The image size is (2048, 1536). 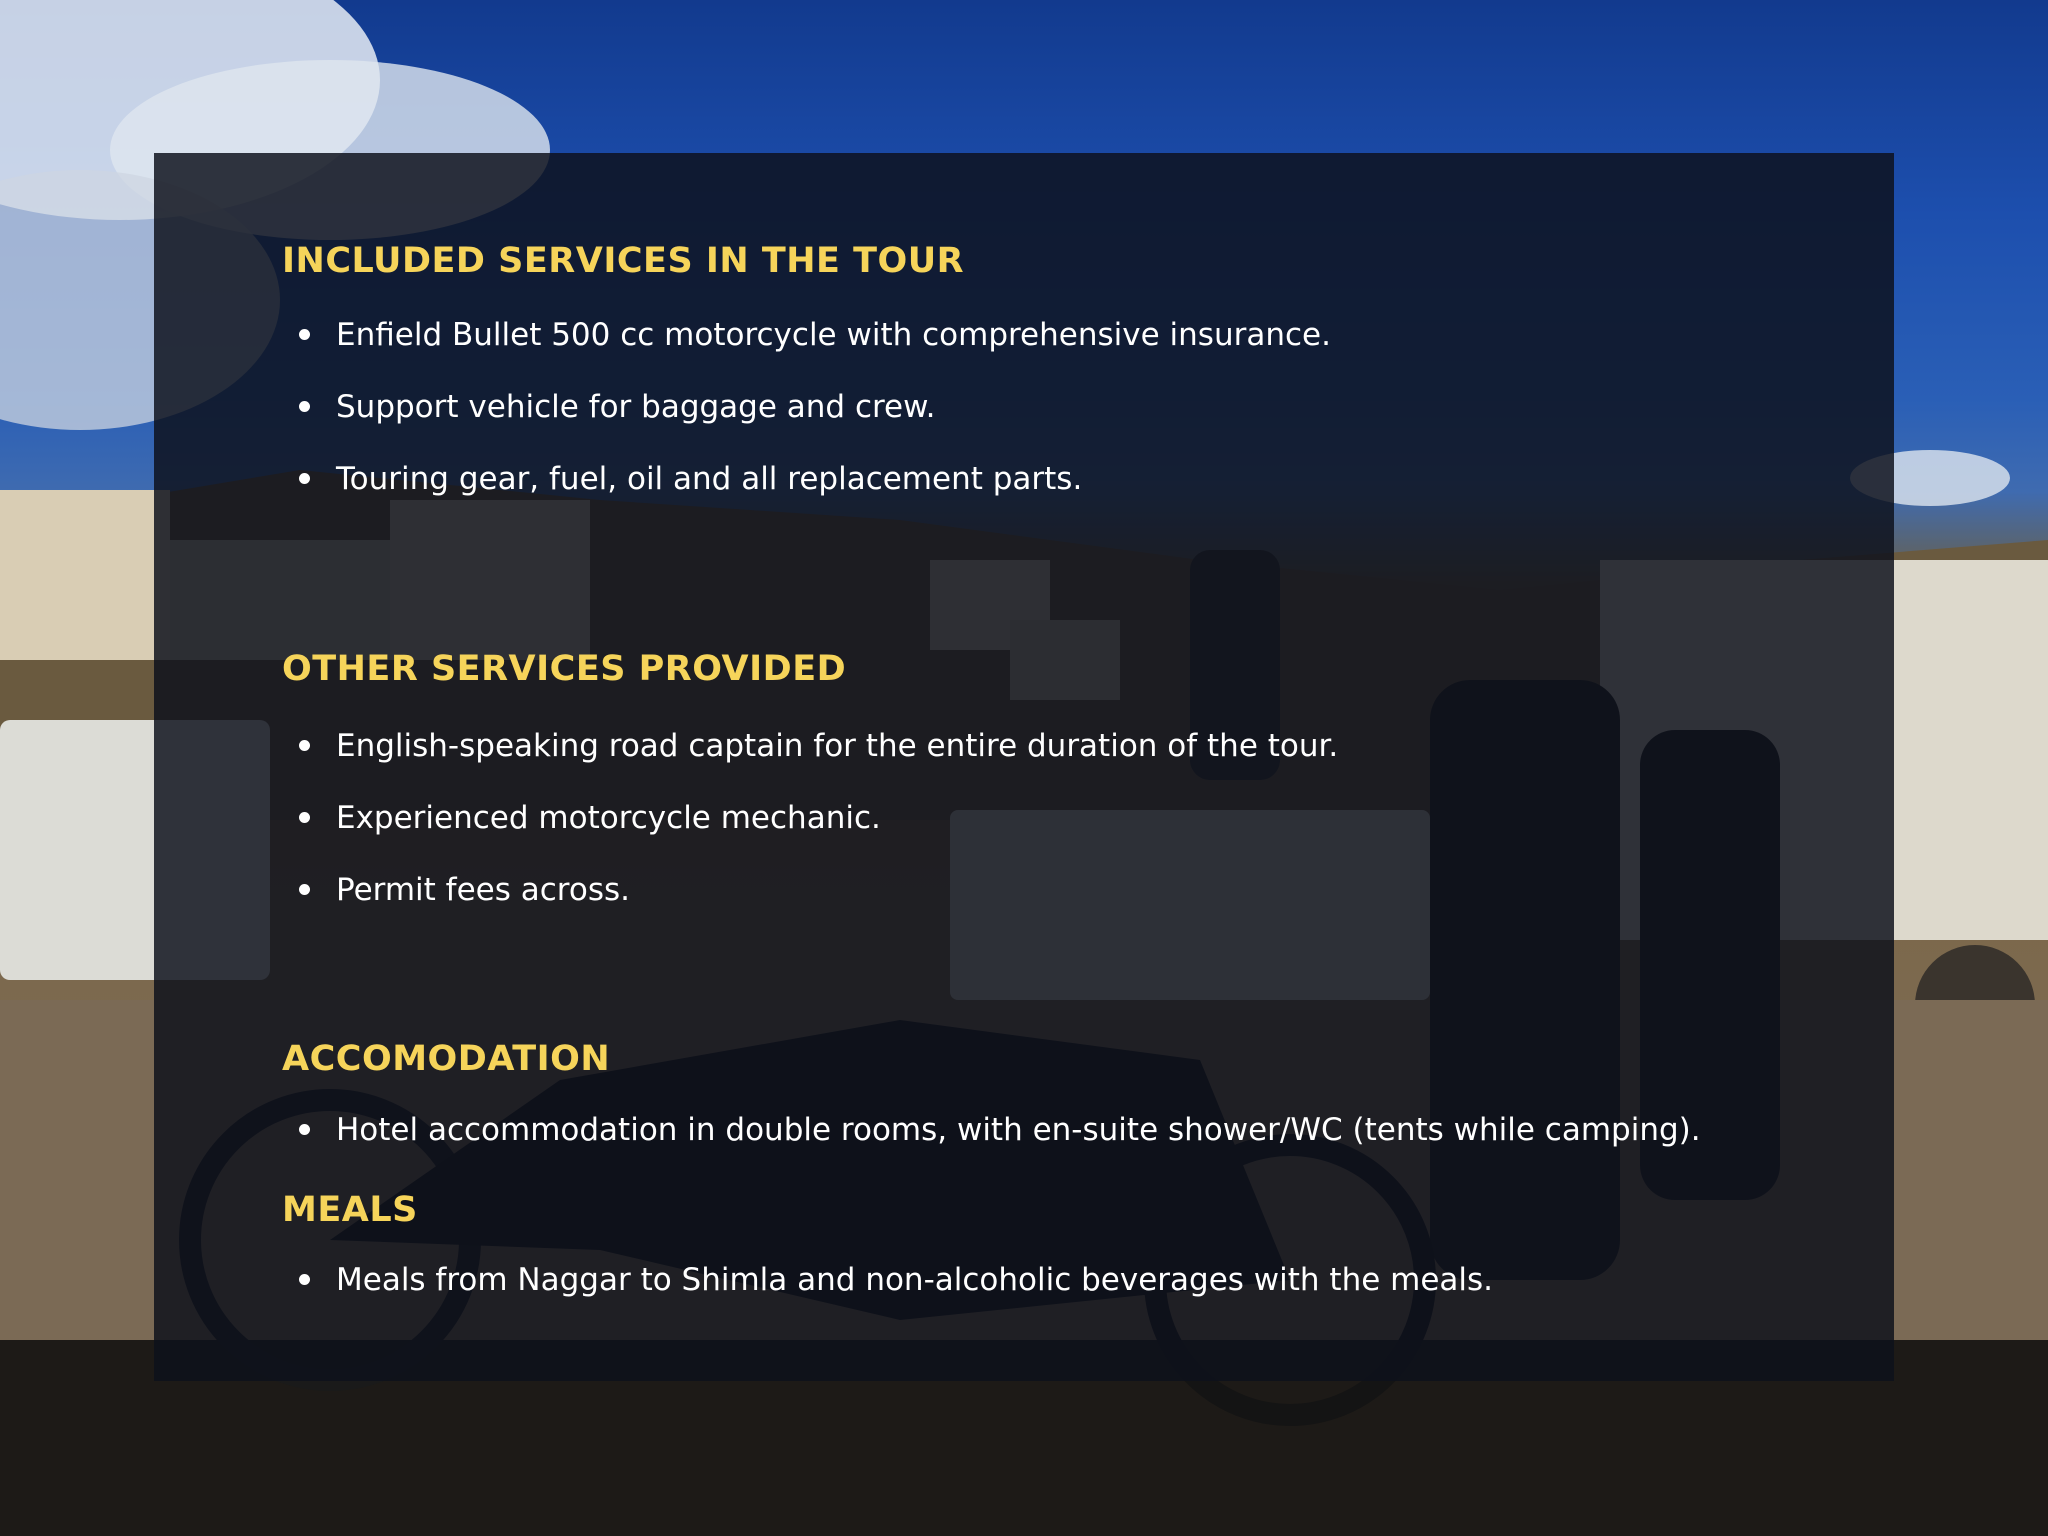 I want to click on list-item: Experienced motorcycle mechanic., so click(x=810, y=834).